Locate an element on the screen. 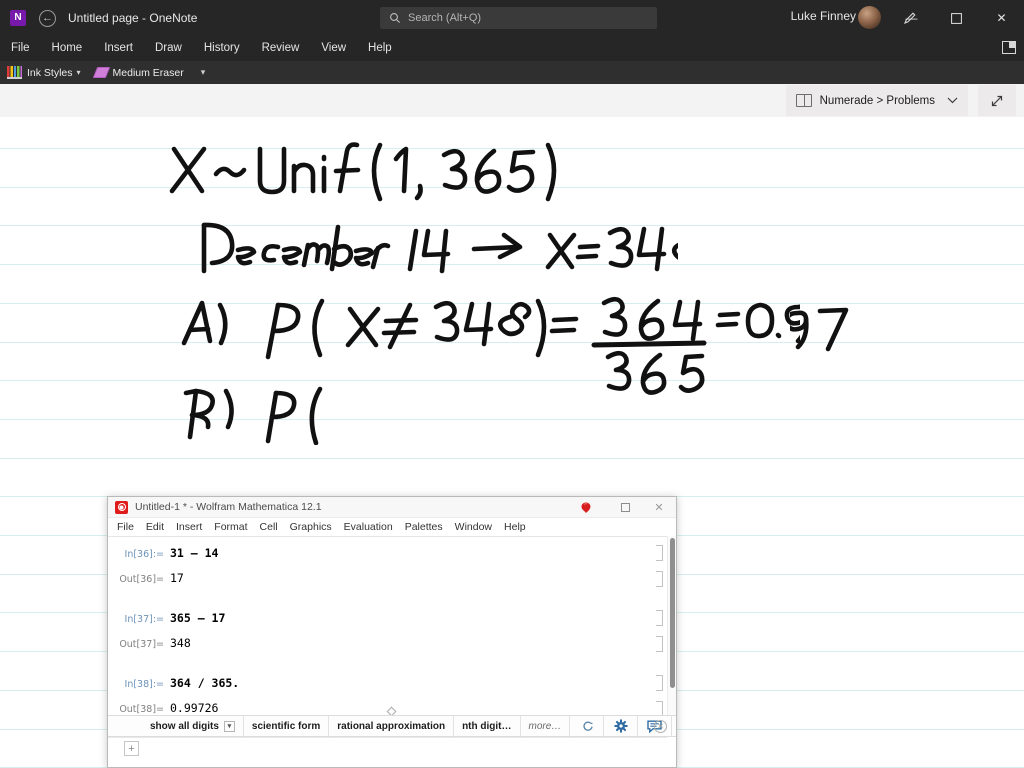 The width and height of the screenshot is (1024, 768). input-cell: In[36]:= 31 – 14 is located at coordinates (392, 553).